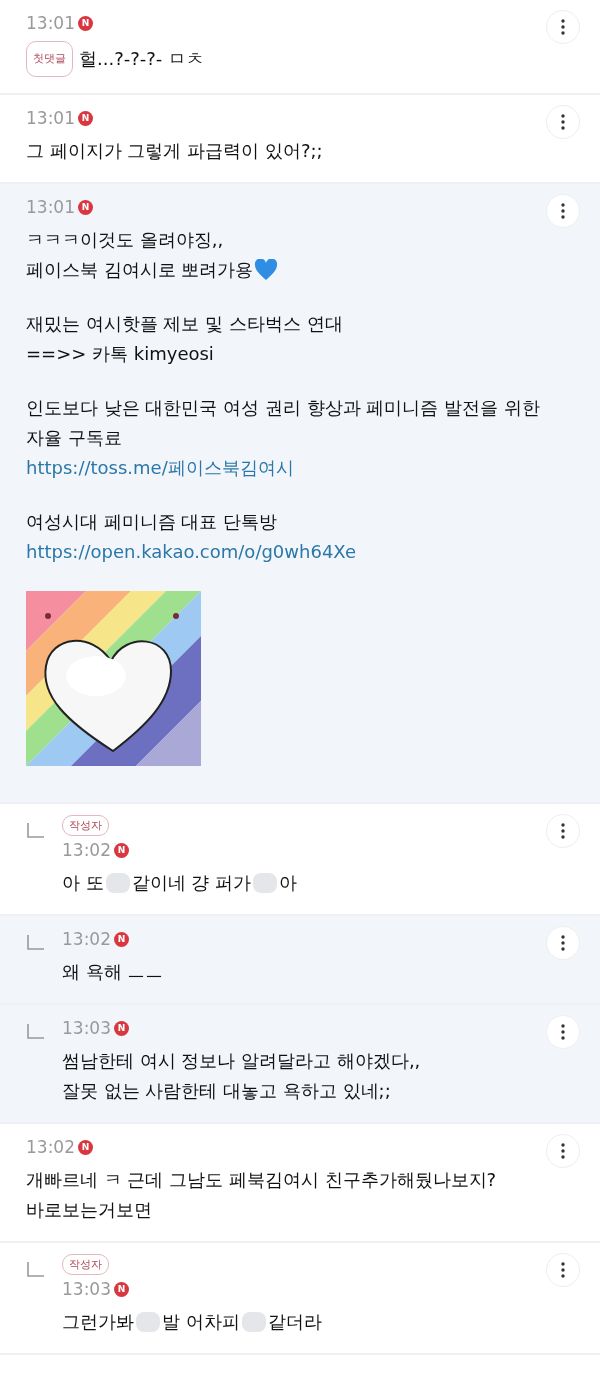 Image resolution: width=600 pixels, height=1395 pixels. I want to click on comment-text: 바로보는거보면, so click(89, 1210).